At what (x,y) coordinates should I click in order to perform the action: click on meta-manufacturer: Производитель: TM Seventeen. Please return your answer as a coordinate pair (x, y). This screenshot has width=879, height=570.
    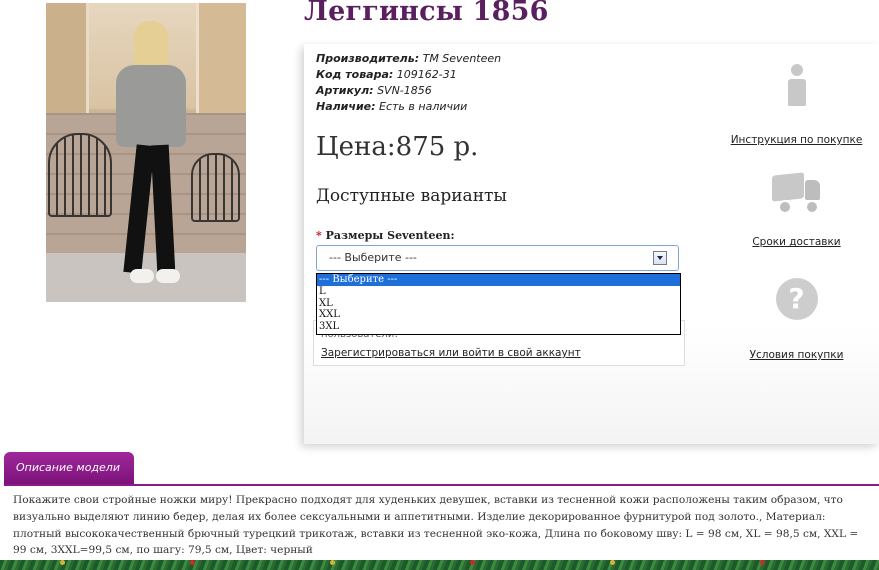
    Looking at the image, I should click on (408, 59).